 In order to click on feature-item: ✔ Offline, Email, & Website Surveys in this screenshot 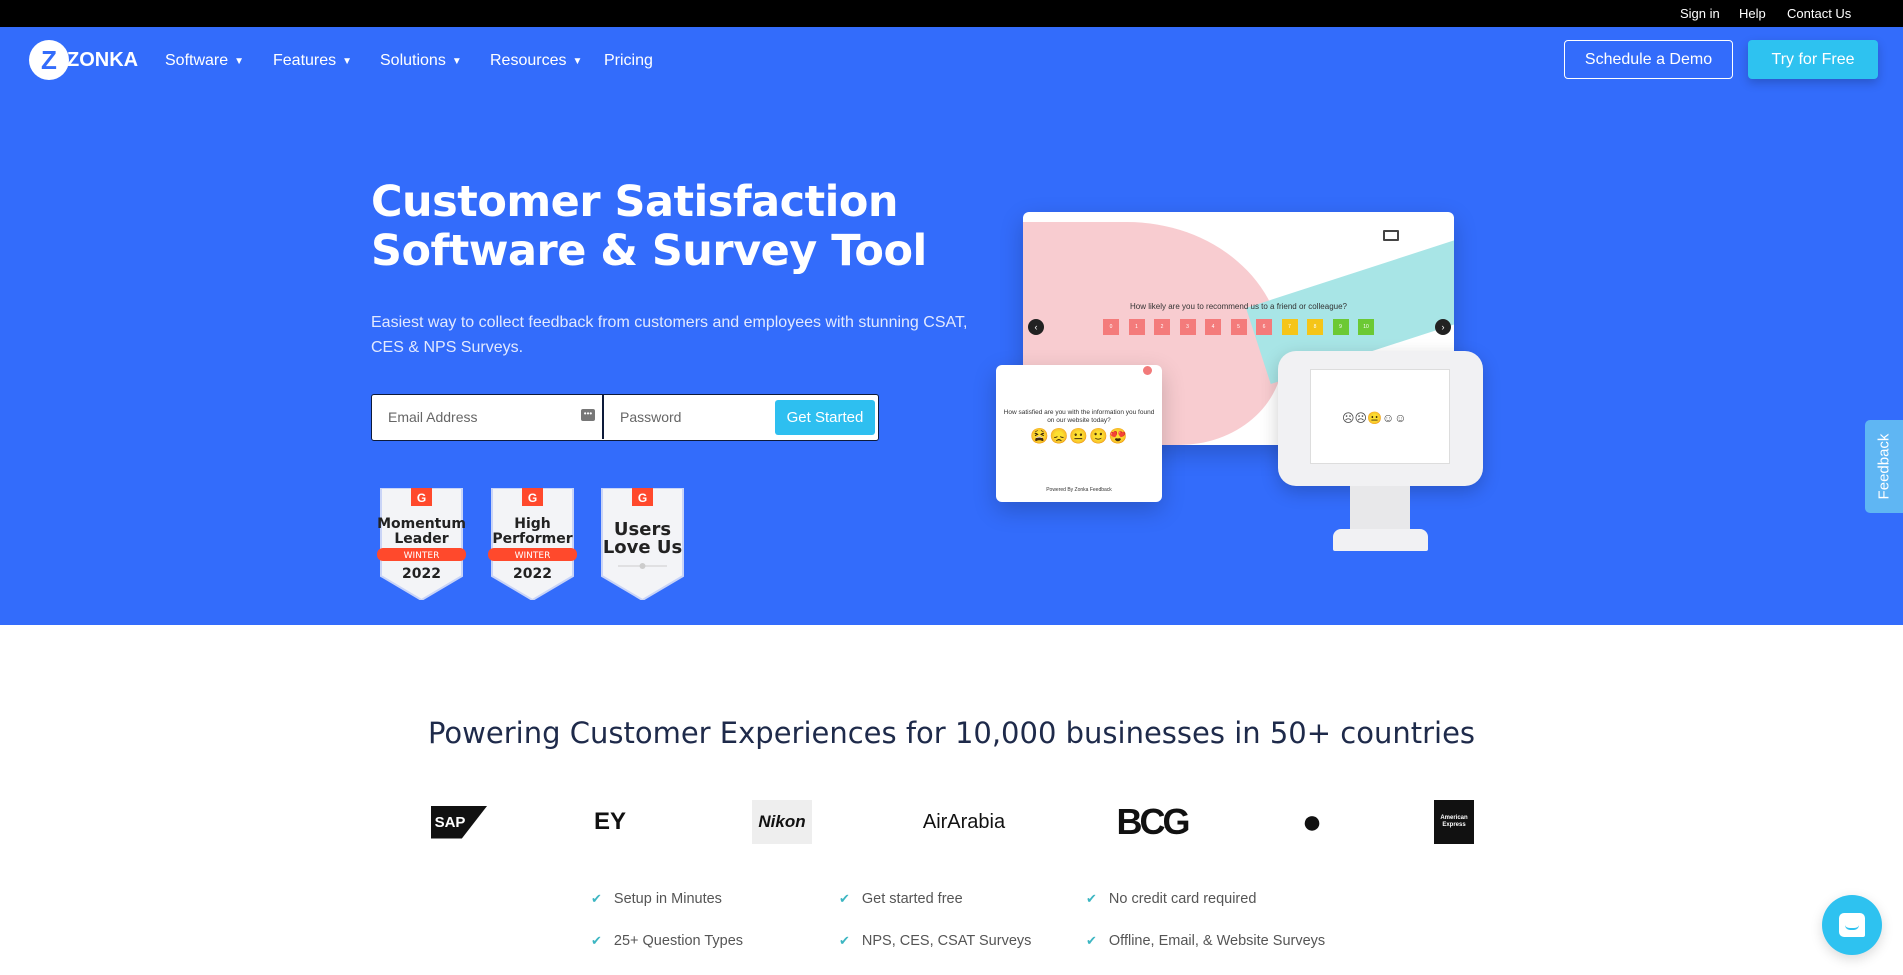, I will do `click(1206, 941)`.